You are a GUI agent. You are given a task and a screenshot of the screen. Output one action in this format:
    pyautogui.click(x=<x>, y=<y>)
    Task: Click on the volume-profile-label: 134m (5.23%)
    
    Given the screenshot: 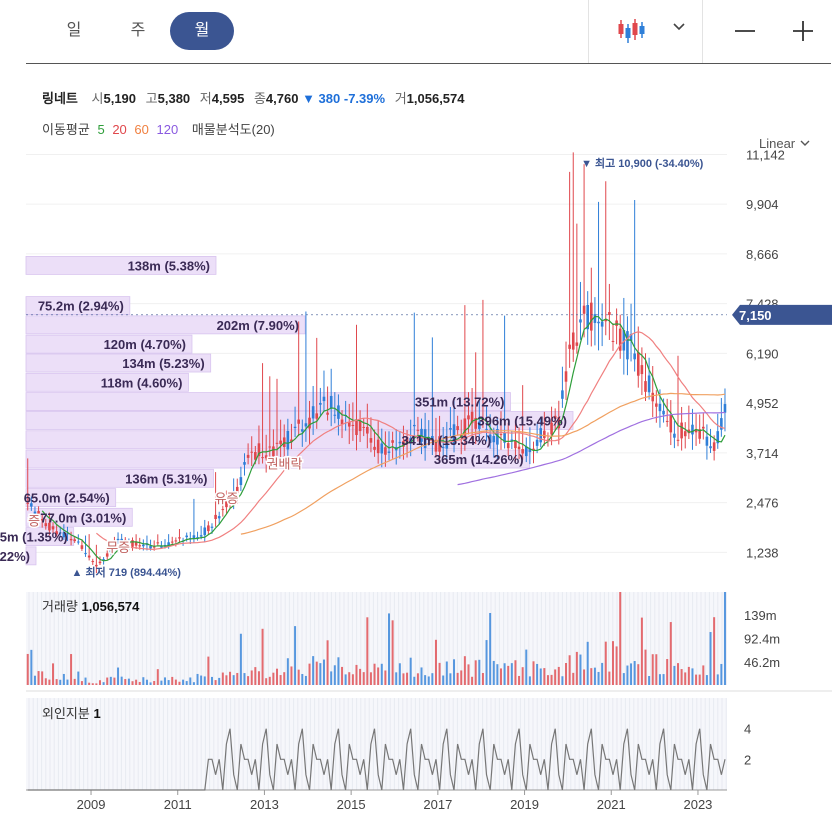 What is the action you would take?
    pyautogui.click(x=163, y=363)
    